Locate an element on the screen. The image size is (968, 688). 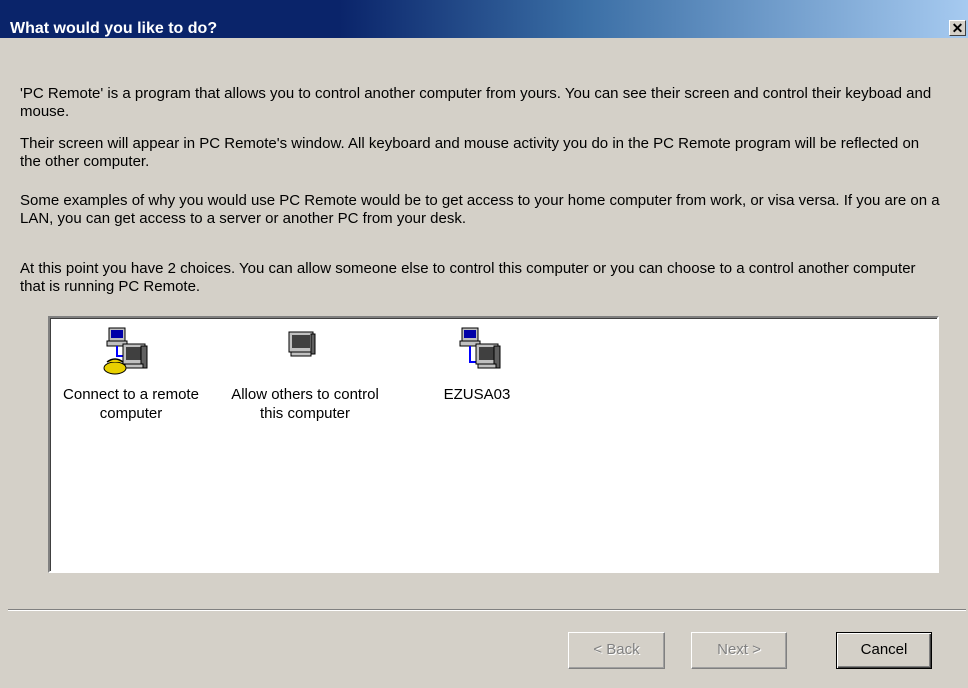
back-button: < Back is located at coordinates (616, 650).